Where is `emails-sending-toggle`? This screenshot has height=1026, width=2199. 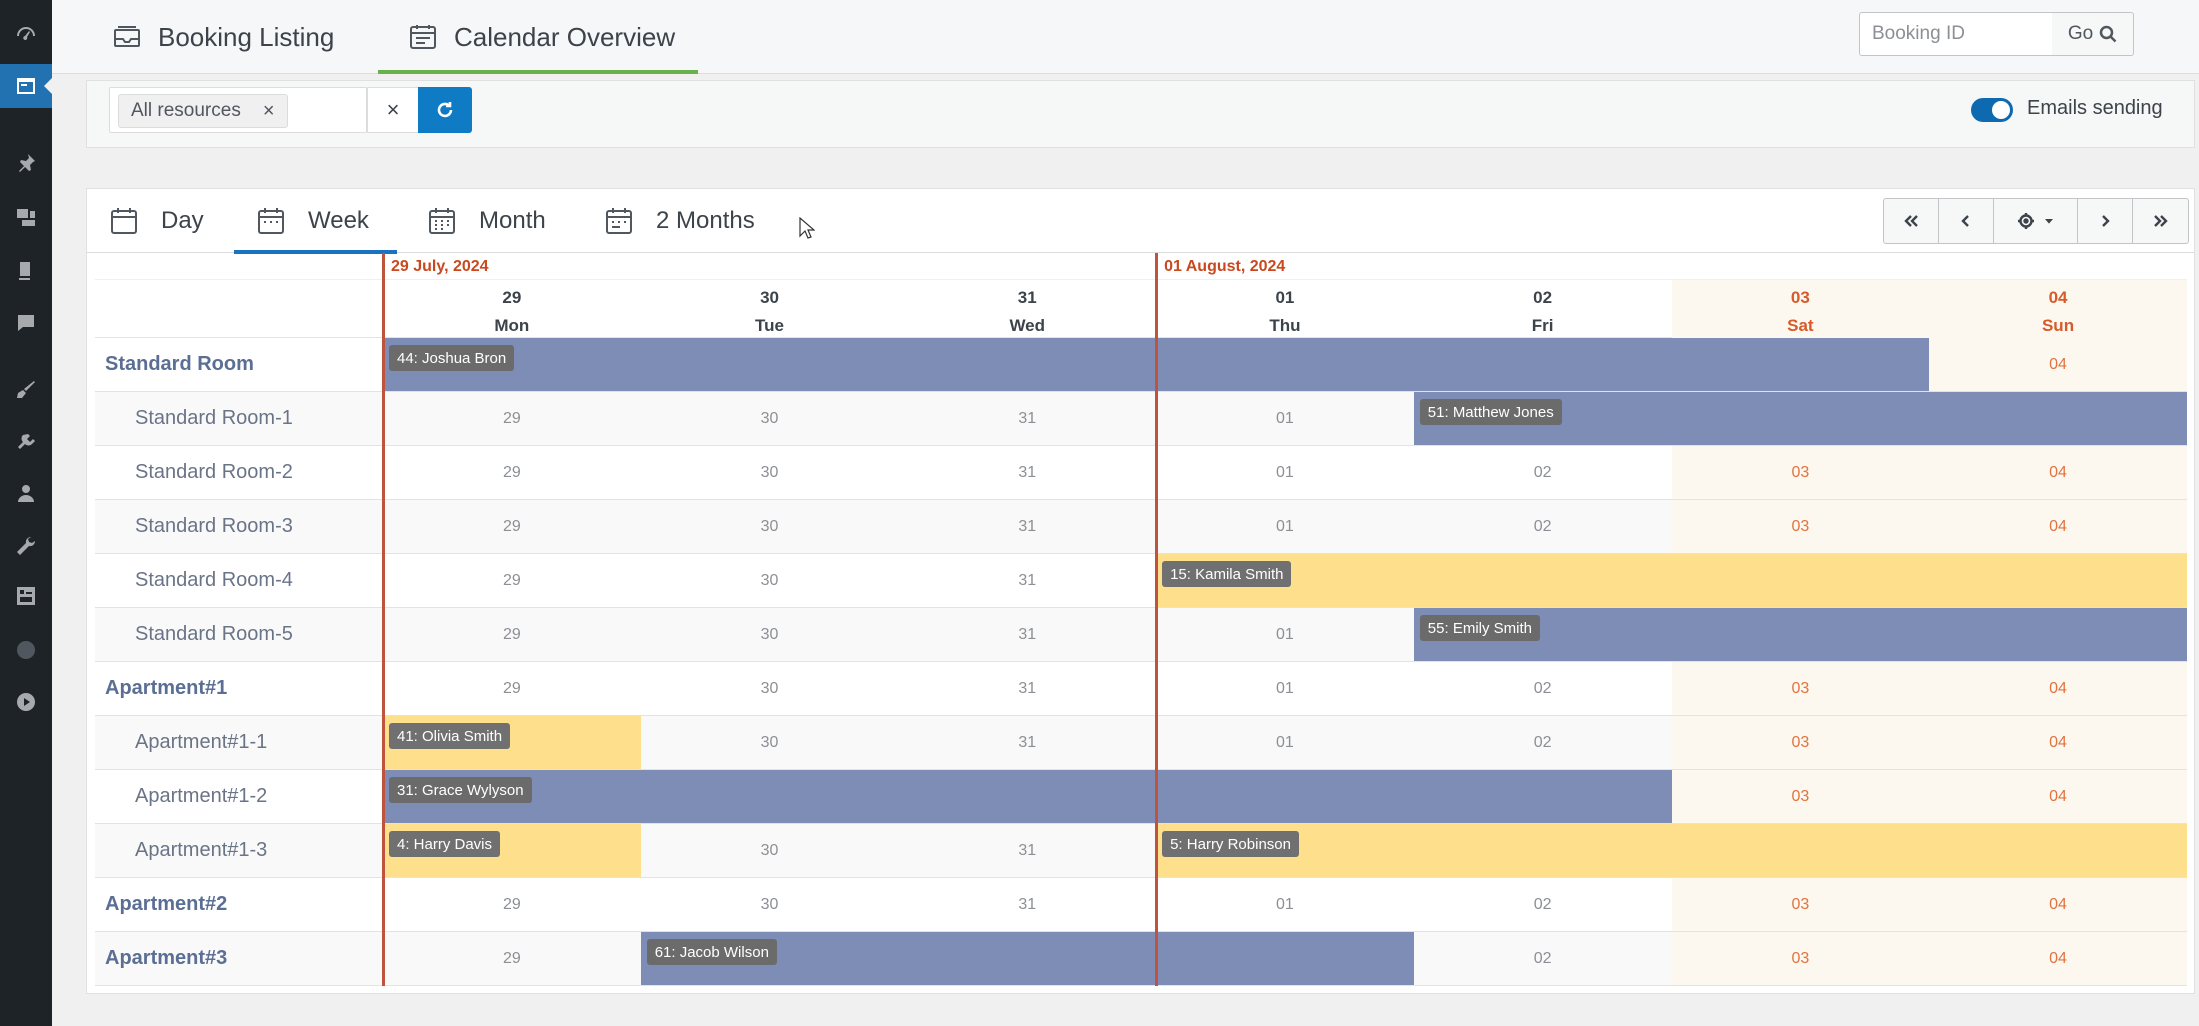
emails-sending-toggle is located at coordinates (1992, 110).